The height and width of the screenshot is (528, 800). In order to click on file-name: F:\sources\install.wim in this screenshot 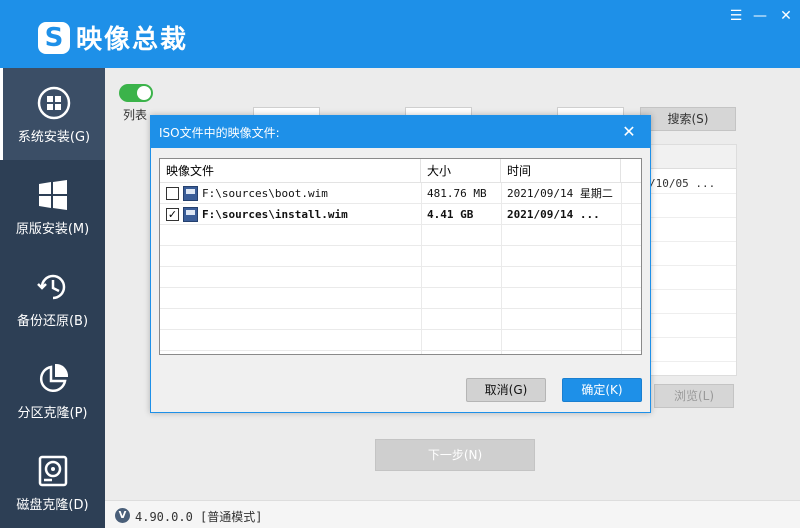, I will do `click(275, 214)`.